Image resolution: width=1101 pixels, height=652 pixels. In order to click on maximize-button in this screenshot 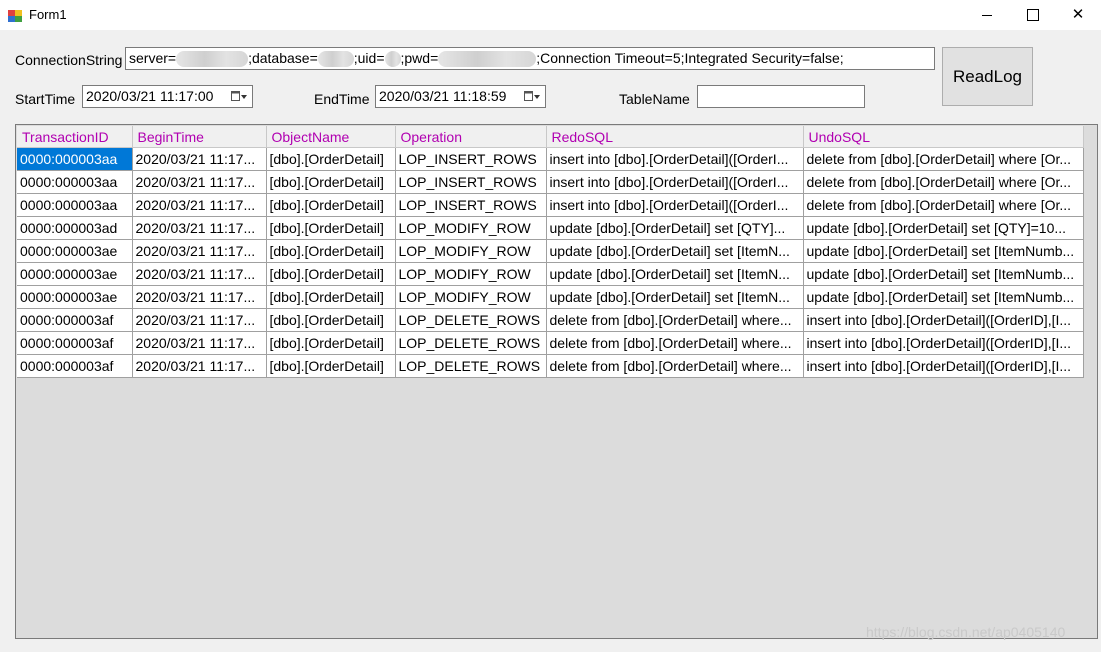, I will do `click(1033, 15)`.